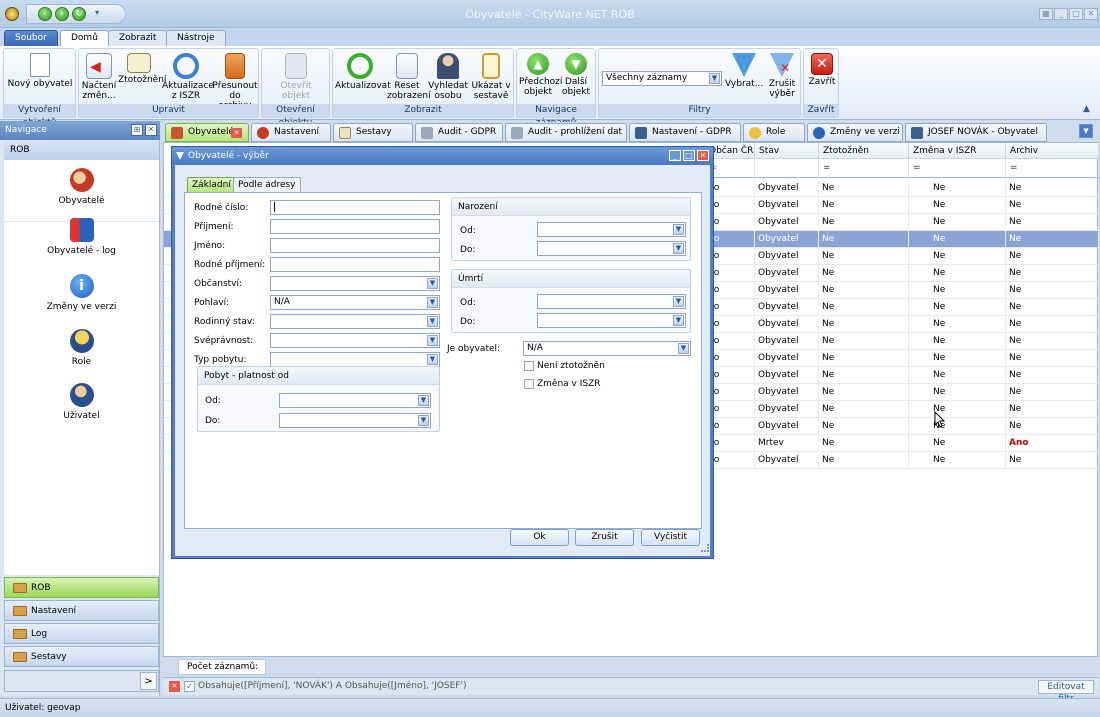  Describe the element at coordinates (355, 302) in the screenshot. I see `pohlavi-select: N/A ▼` at that location.